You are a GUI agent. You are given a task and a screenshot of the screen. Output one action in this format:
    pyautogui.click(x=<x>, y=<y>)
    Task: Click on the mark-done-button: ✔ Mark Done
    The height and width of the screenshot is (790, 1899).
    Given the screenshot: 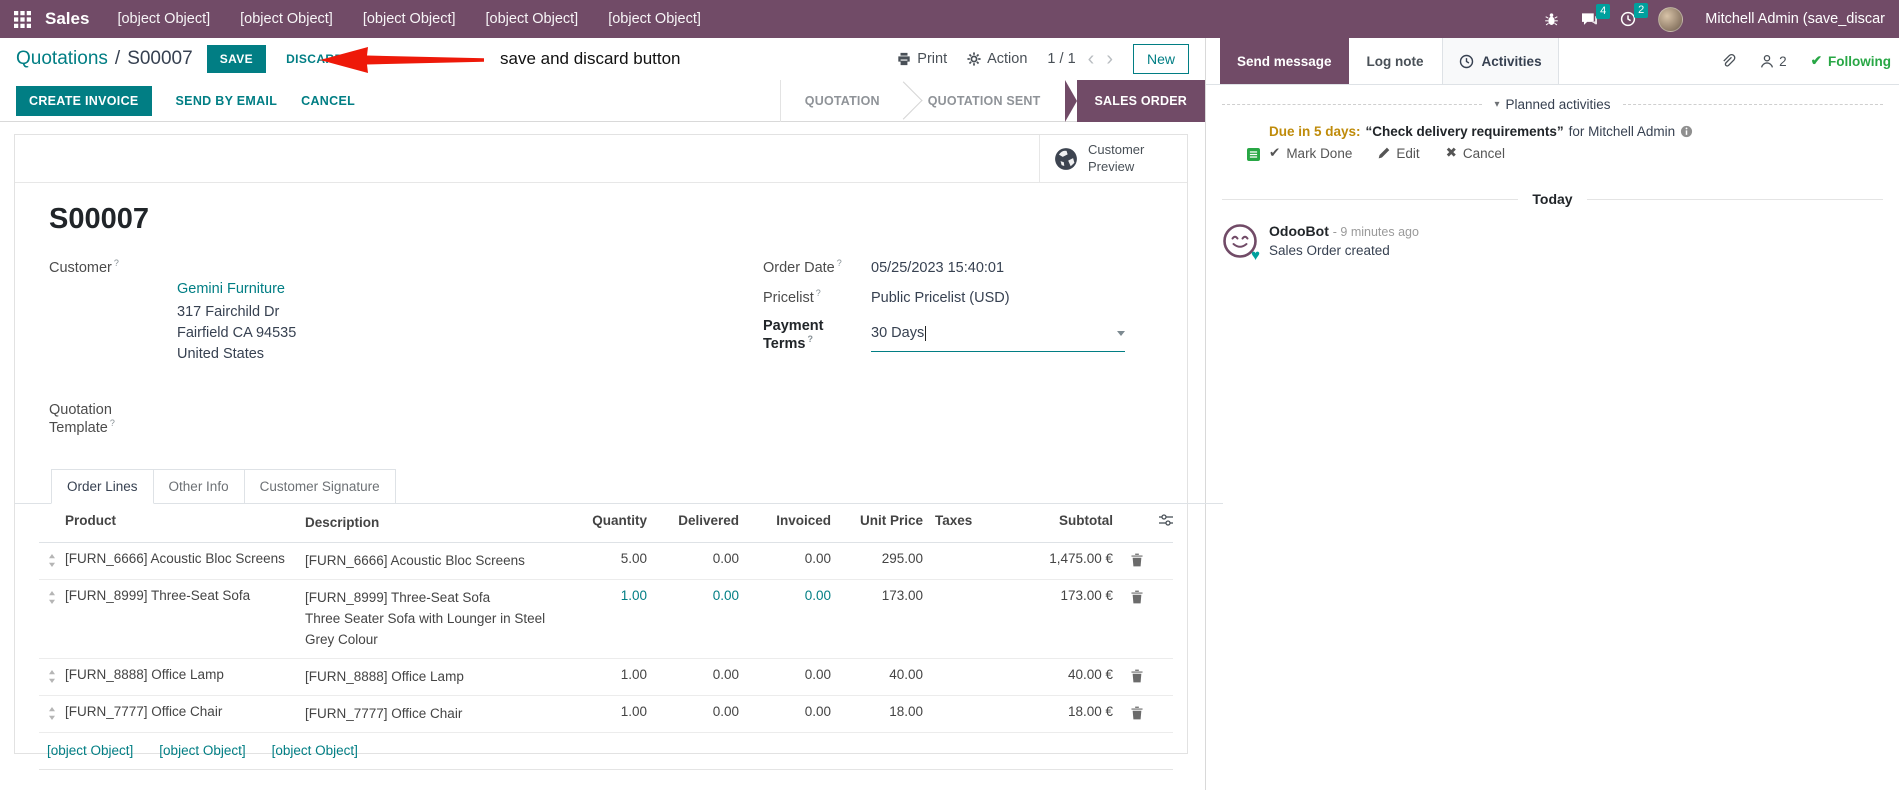 What is the action you would take?
    pyautogui.click(x=1310, y=153)
    